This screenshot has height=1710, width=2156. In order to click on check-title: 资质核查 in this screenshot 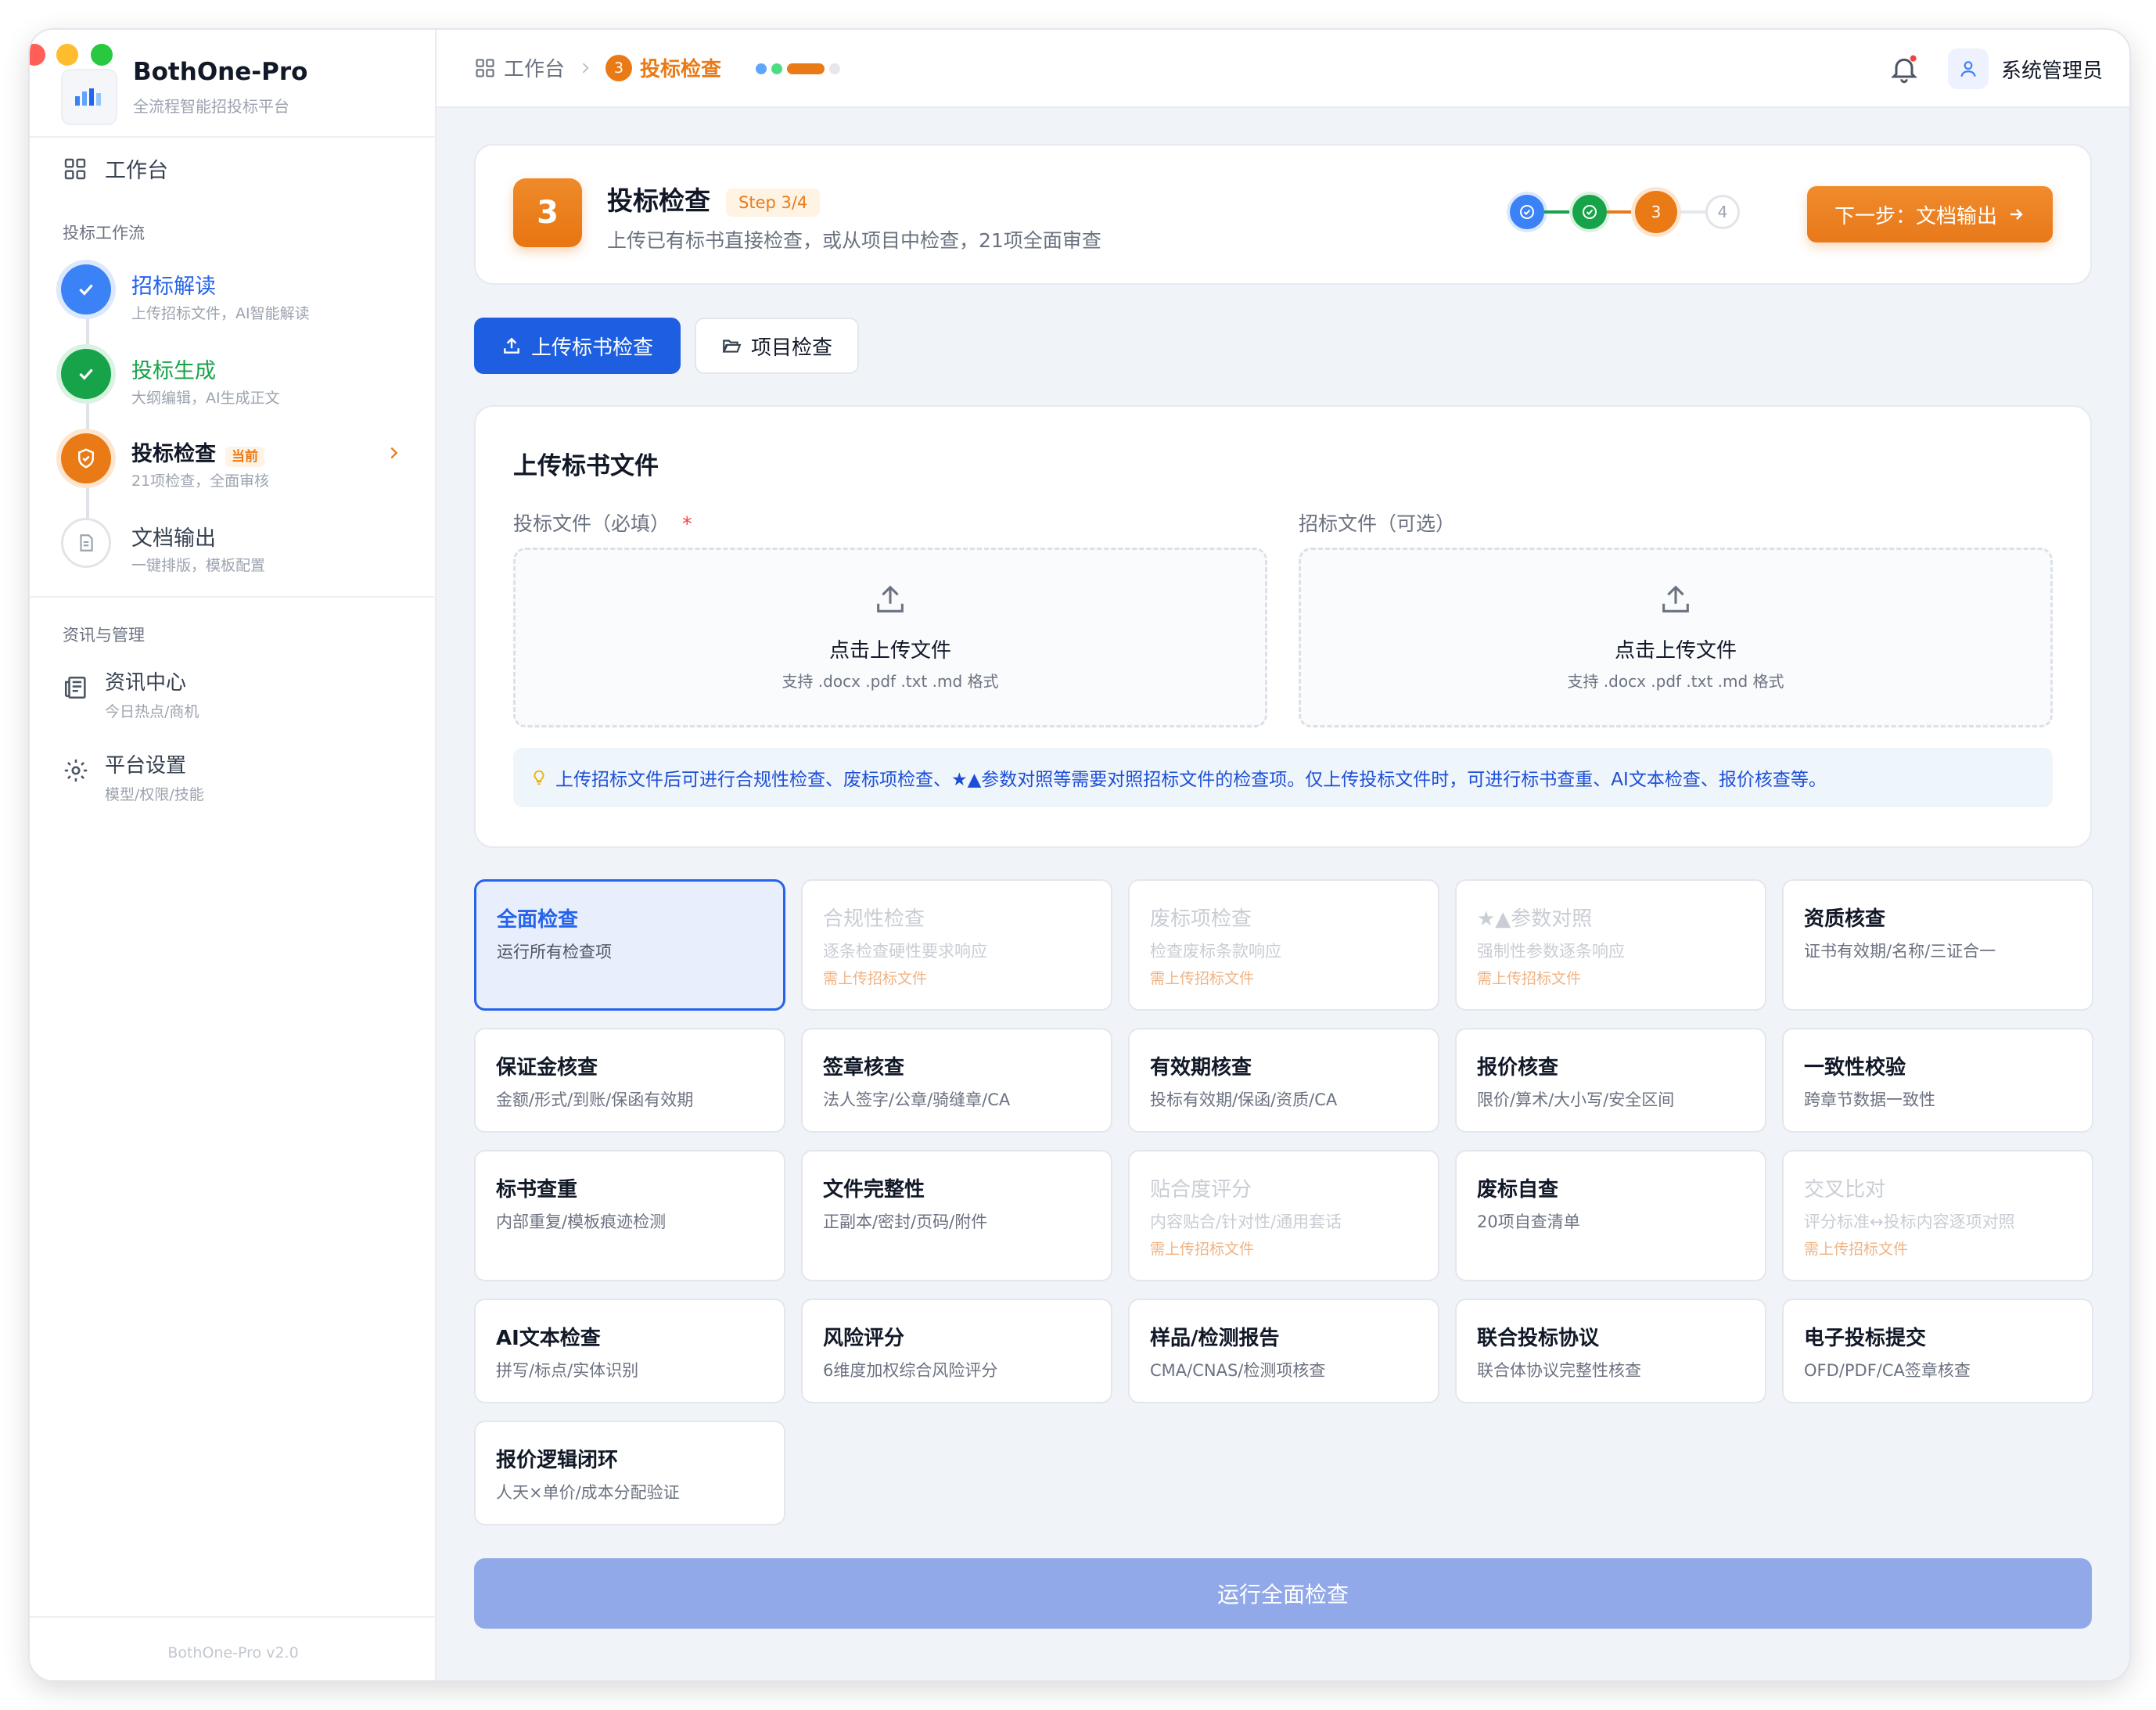, I will do `click(1845, 919)`.